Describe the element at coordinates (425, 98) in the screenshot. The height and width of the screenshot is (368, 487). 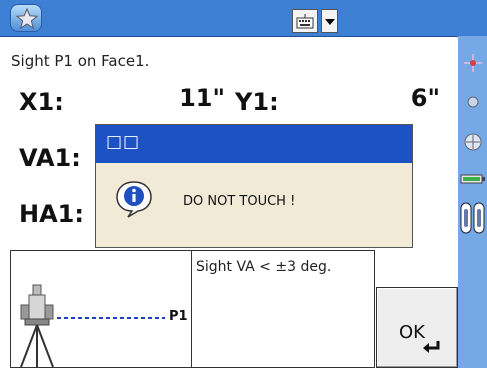
I see `y1-value: 6"` at that location.